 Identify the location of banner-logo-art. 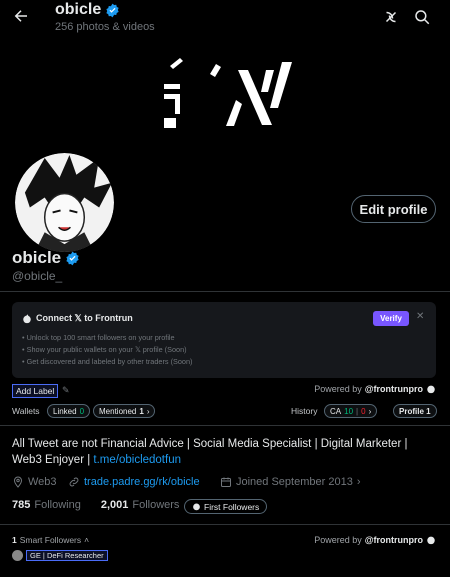
(228, 93).